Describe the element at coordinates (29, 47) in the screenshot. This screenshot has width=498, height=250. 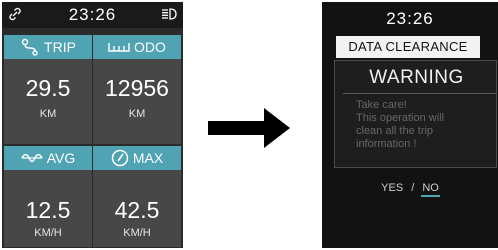
I see `trip-route-icon` at that location.